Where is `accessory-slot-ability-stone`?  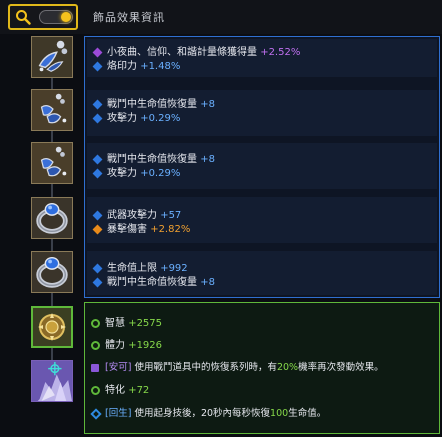
accessory-slot-ability-stone is located at coordinates (52, 327).